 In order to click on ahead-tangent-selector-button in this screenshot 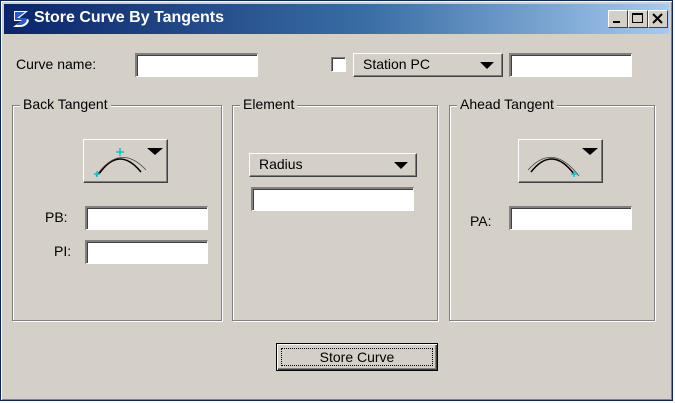, I will do `click(560, 161)`.